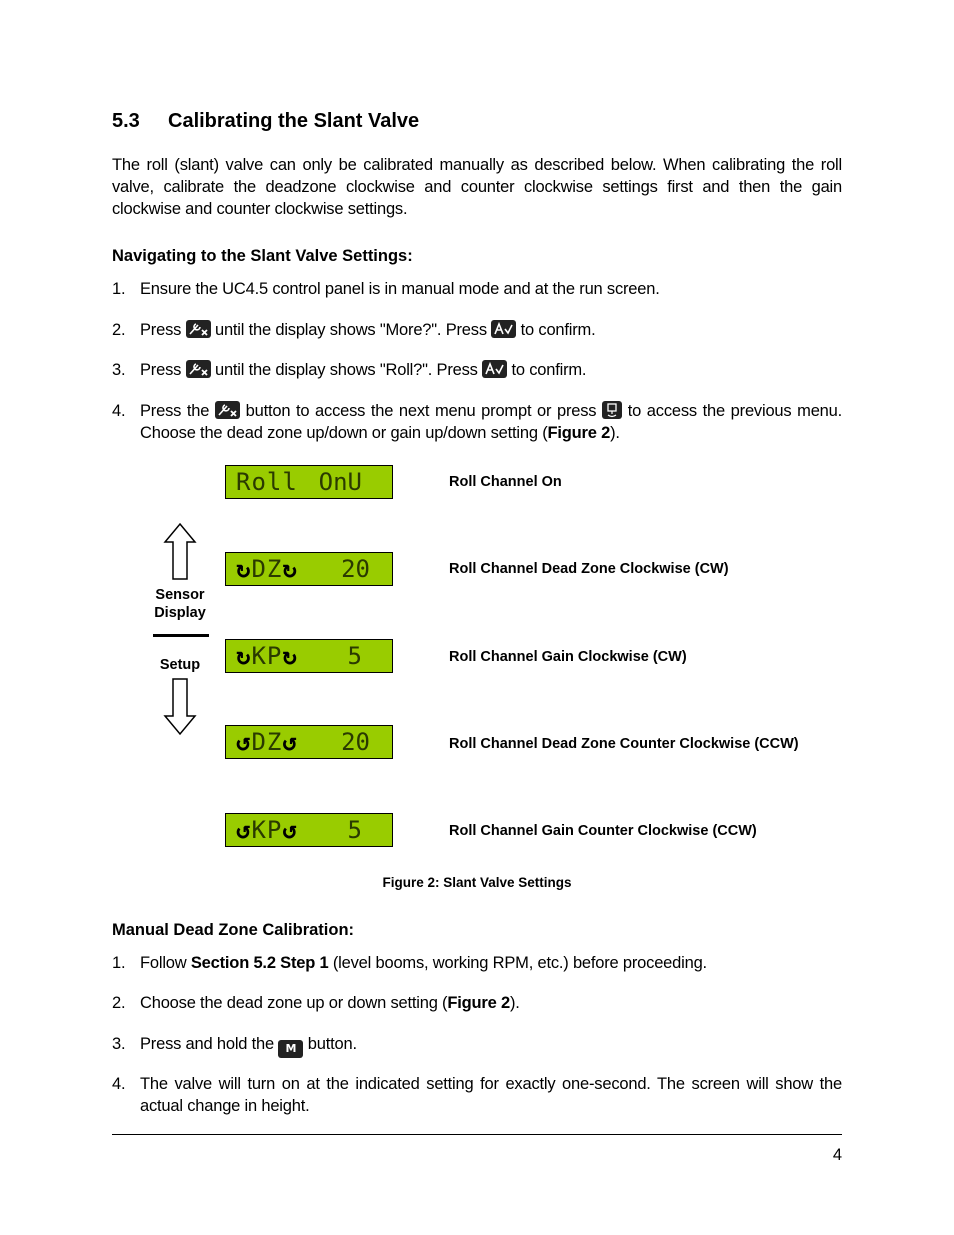 Image resolution: width=954 pixels, height=1235 pixels. Describe the element at coordinates (309, 656) in the screenshot. I see `lcd-screen-gain-cw: ↻KP↻ 5` at that location.